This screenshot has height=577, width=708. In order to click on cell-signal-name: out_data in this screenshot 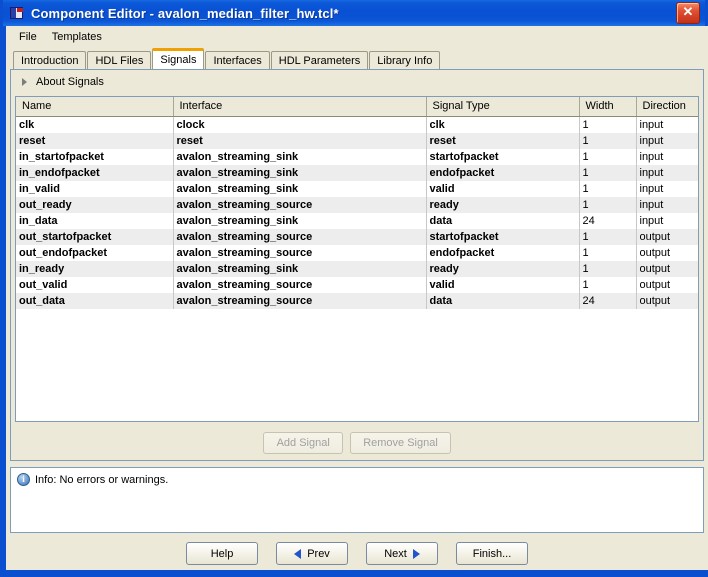, I will do `click(95, 300)`.